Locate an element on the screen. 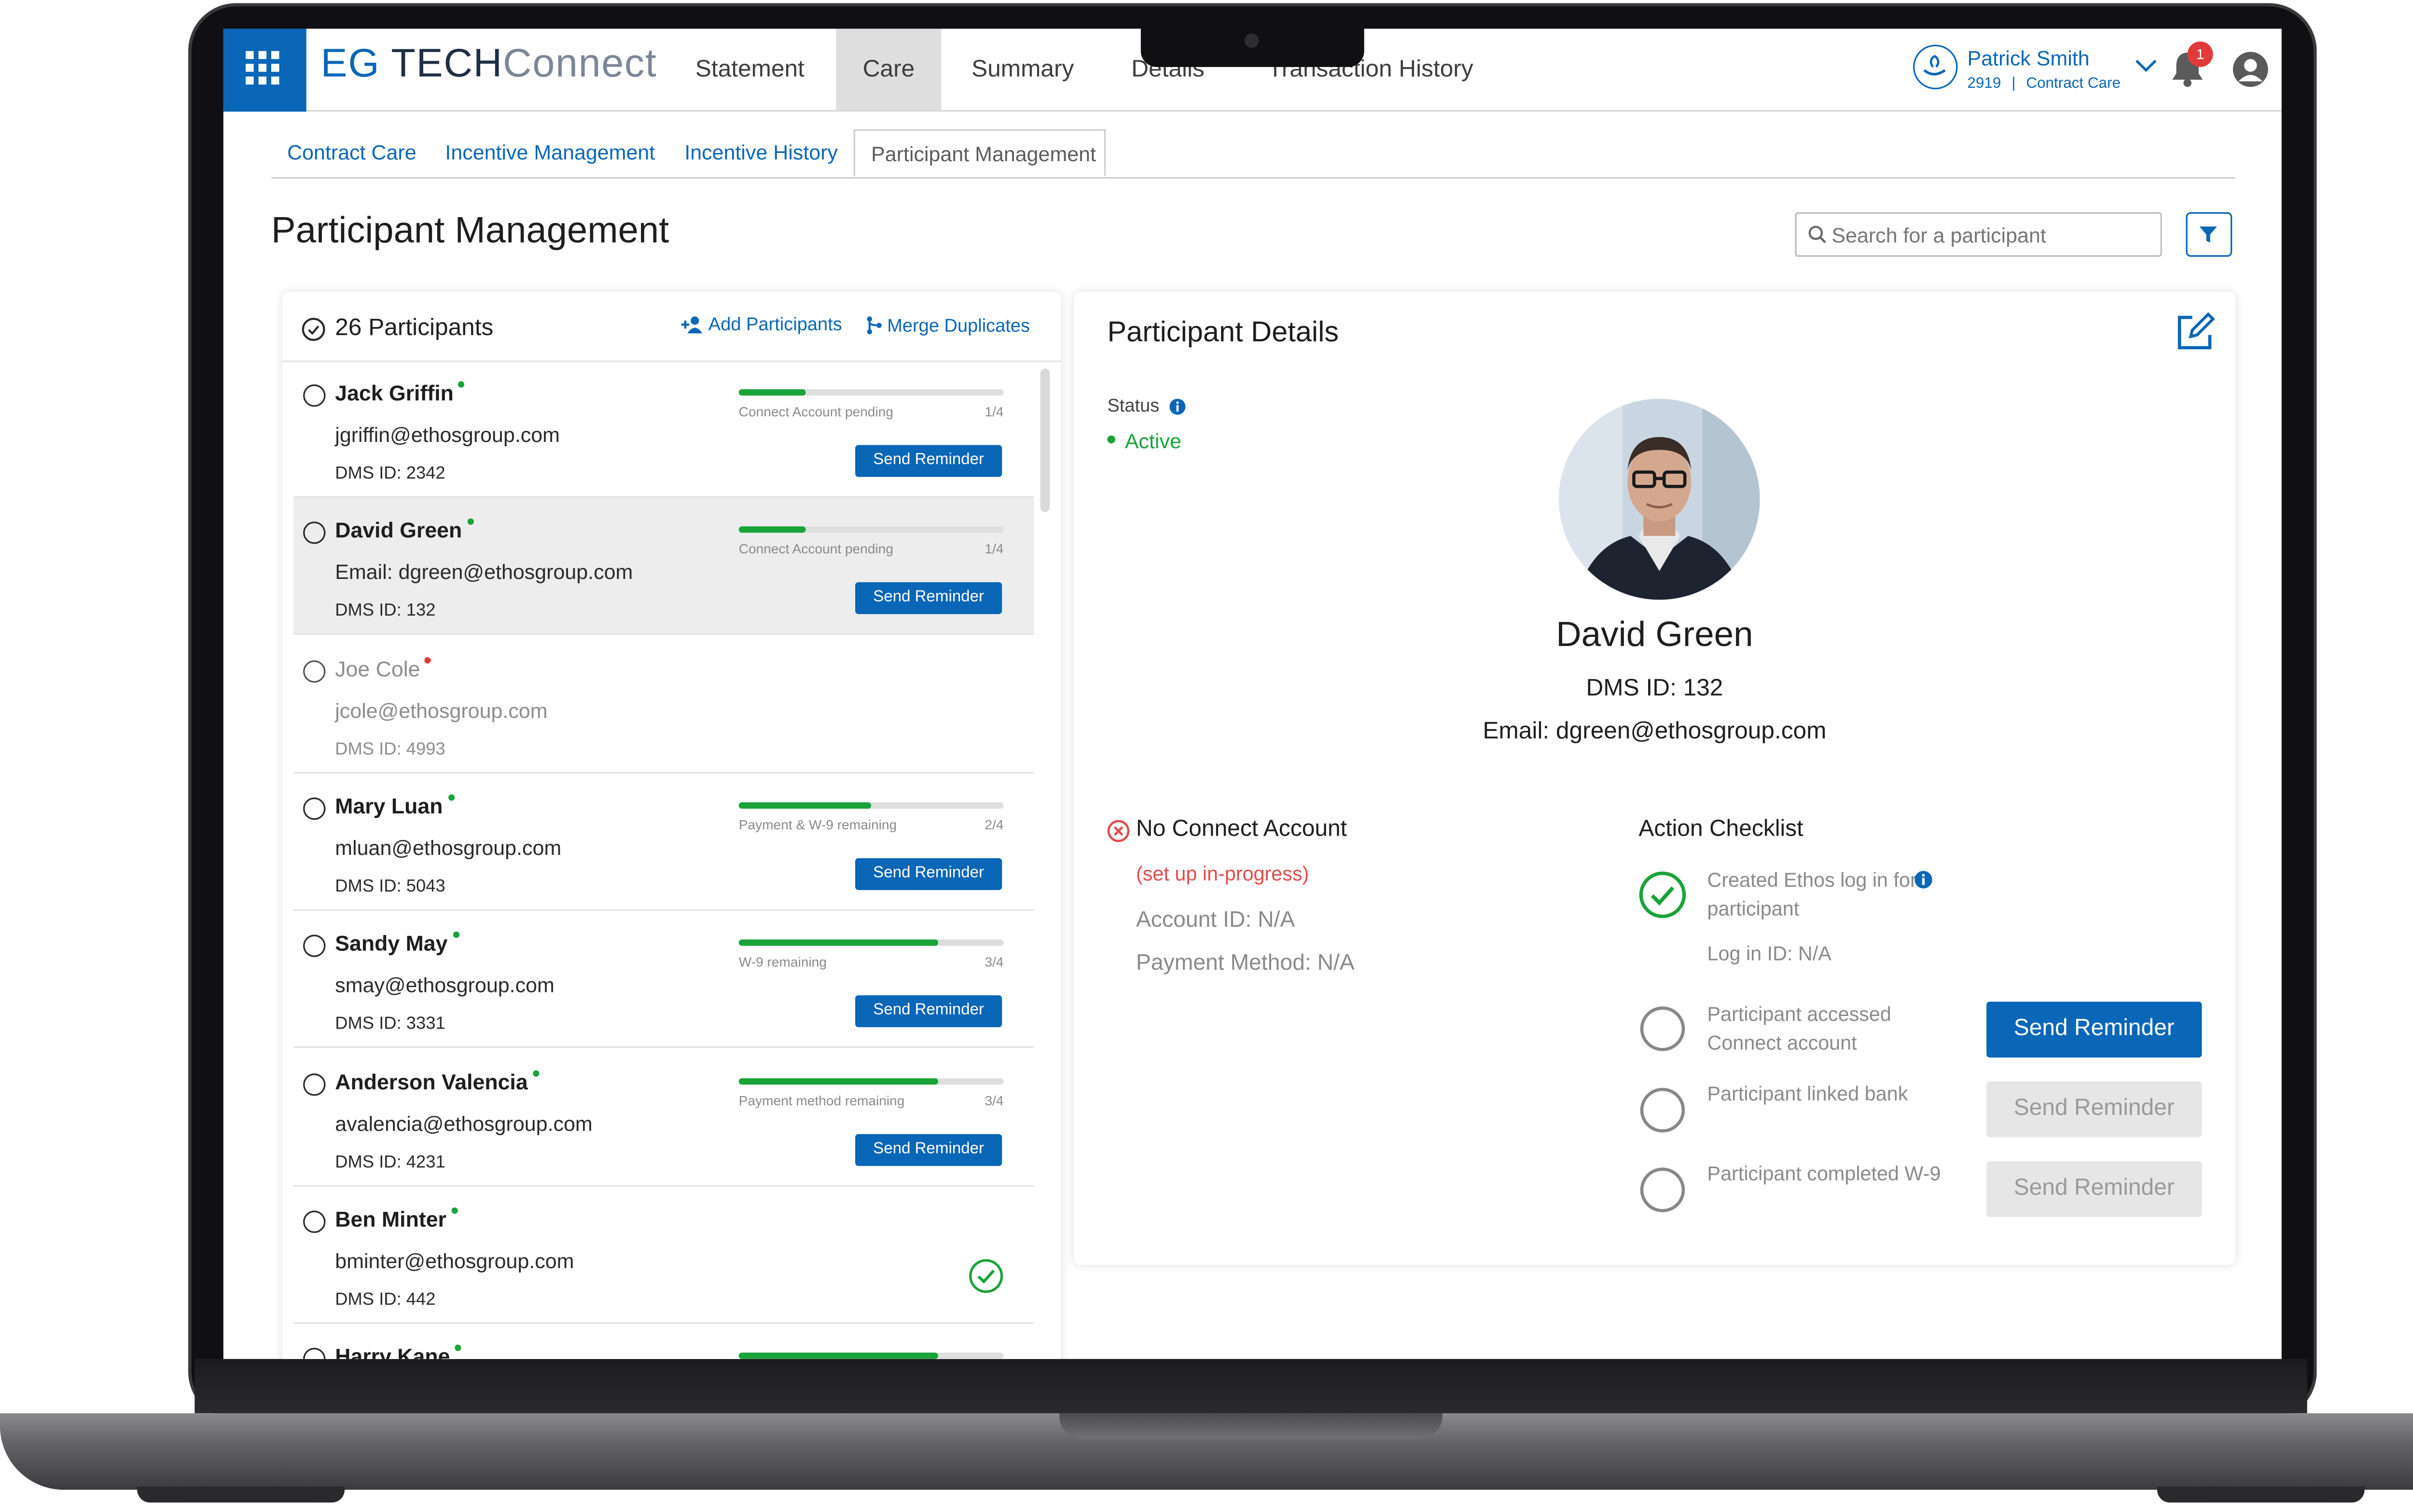  select-all-check-icon is located at coordinates (314, 329).